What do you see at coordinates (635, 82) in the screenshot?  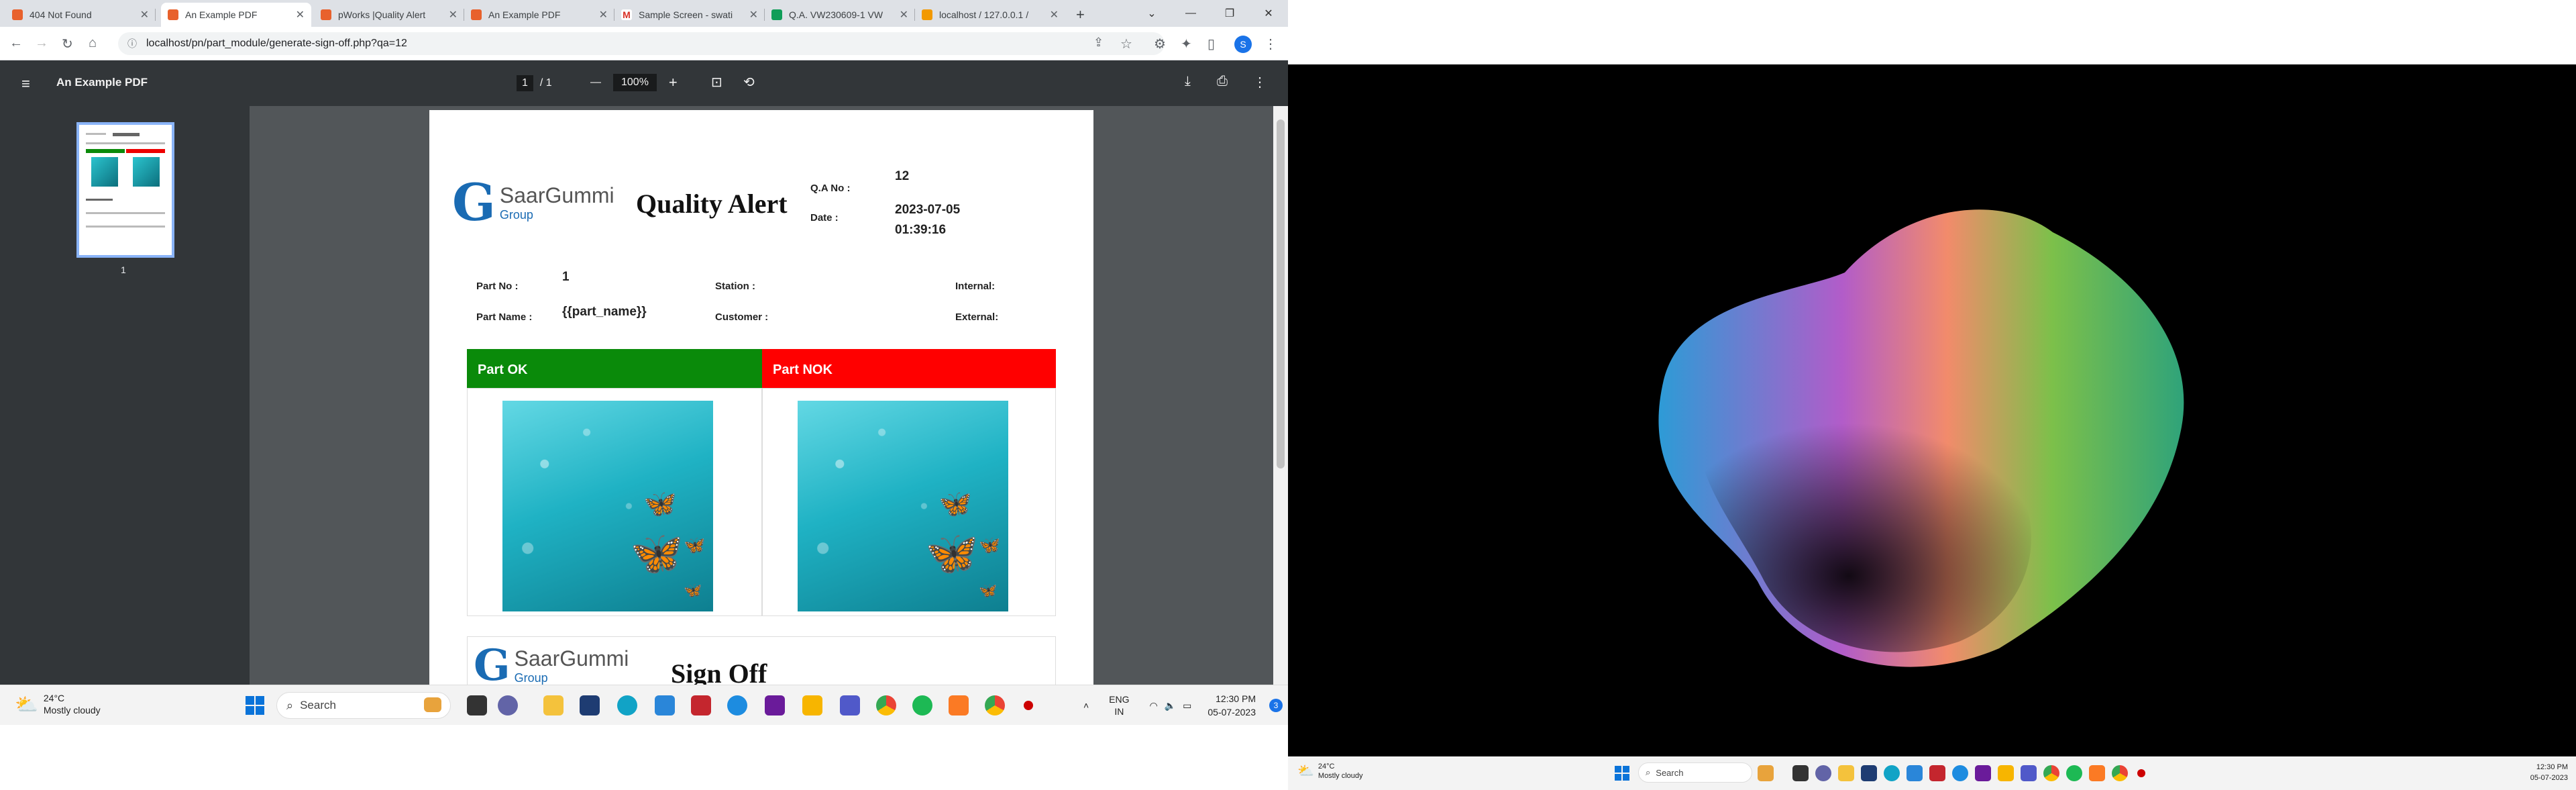 I see `zoom-input: 100%` at bounding box center [635, 82].